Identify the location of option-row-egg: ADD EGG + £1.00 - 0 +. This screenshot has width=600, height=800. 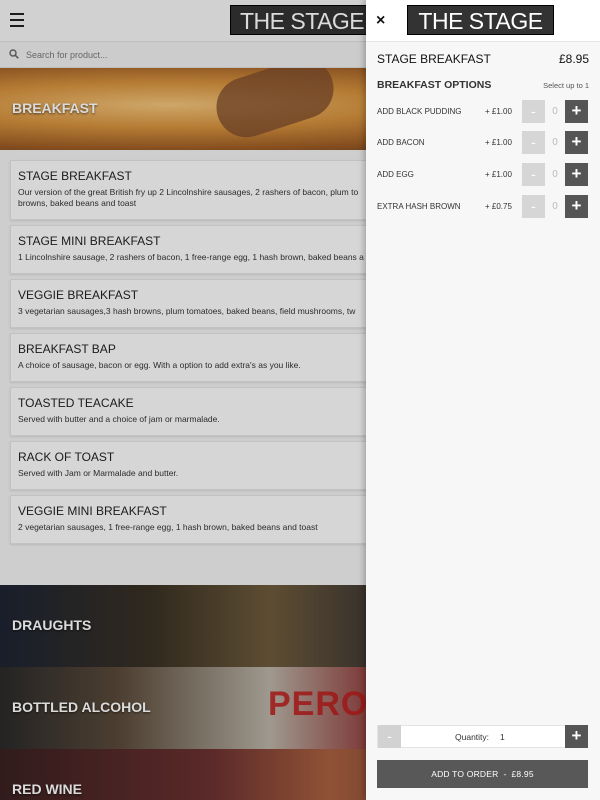
(483, 175).